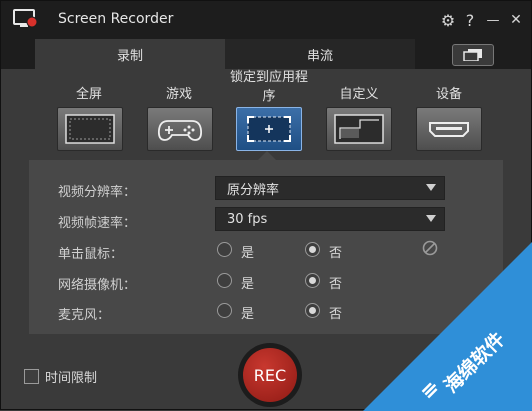 This screenshot has width=532, height=411. I want to click on mode-fullscreen-label: 全屏, so click(88, 94).